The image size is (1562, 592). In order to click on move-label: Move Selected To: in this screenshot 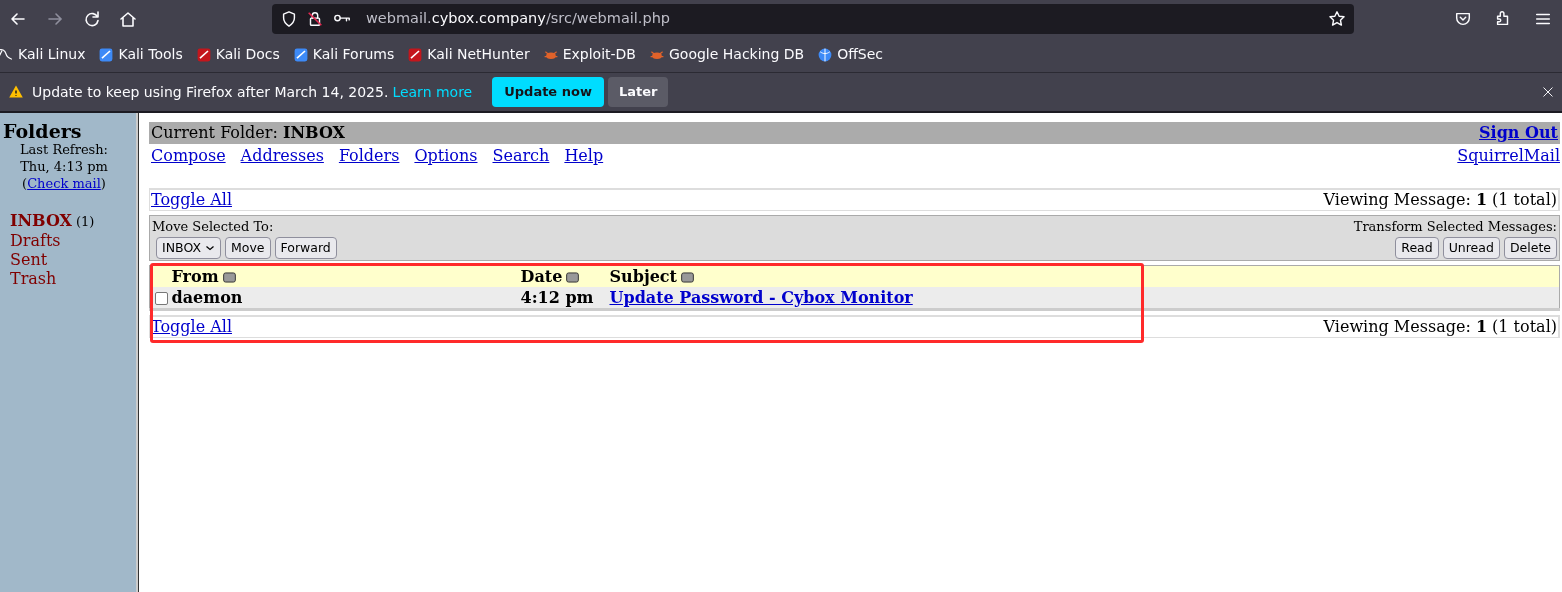, I will do `click(213, 227)`.